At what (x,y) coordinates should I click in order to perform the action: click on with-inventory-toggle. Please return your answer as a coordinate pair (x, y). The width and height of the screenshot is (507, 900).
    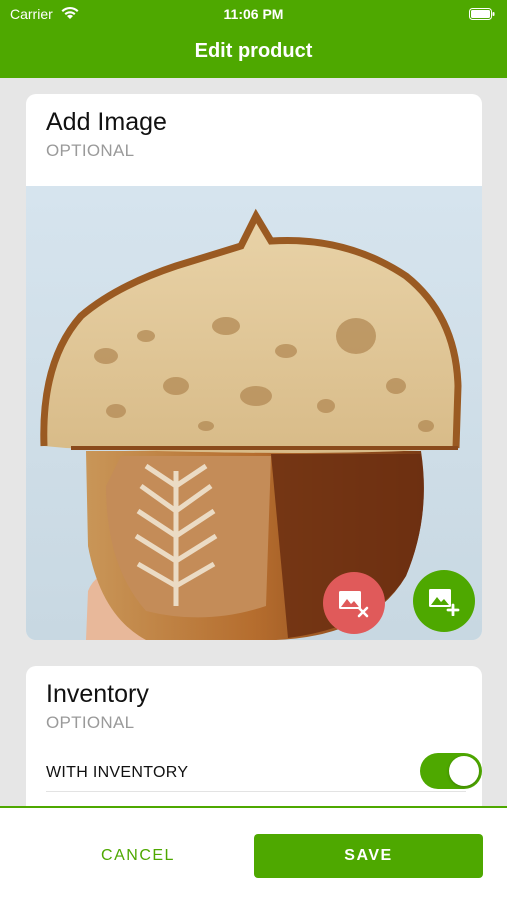
    Looking at the image, I should click on (451, 771).